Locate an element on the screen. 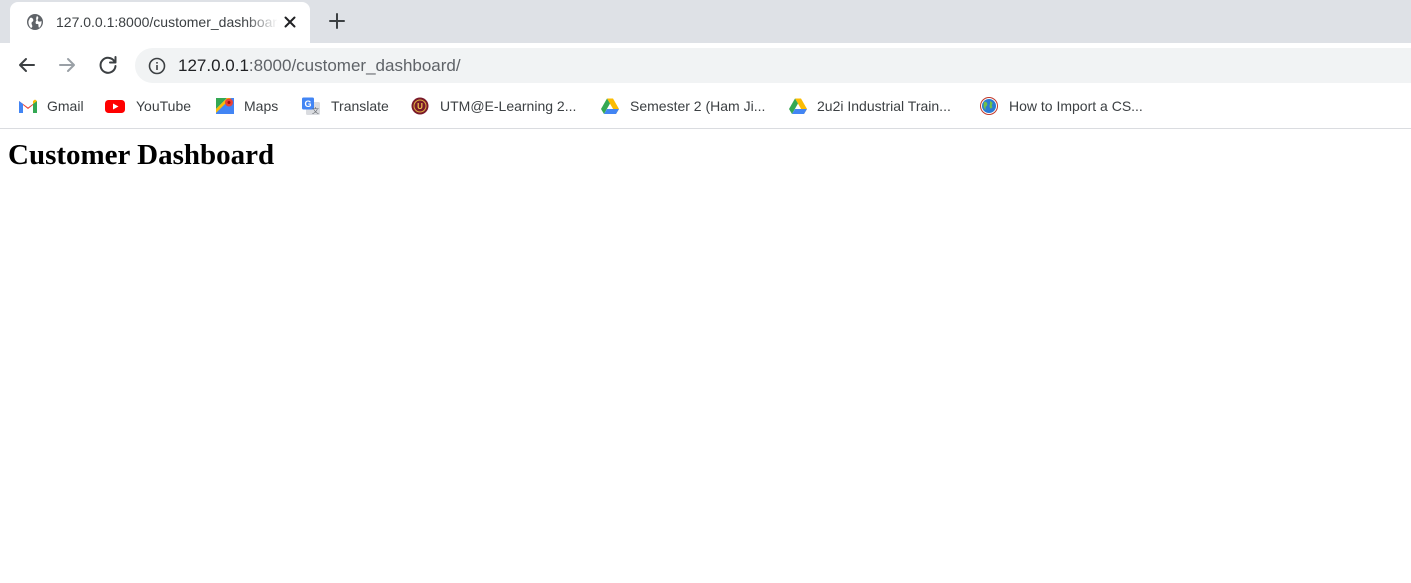 This screenshot has width=1411, height=583. bookmark-maps: Maps is located at coordinates (249, 106).